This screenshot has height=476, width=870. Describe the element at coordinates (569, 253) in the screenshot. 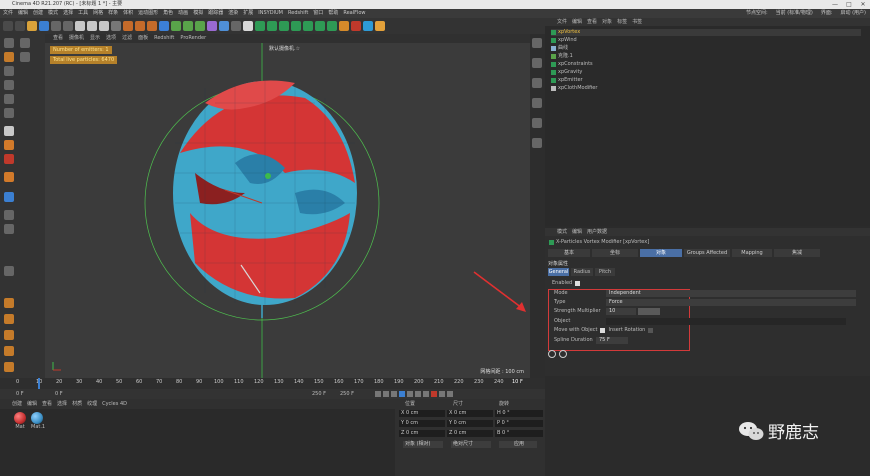

I see `tab-basic: 基本` at that location.